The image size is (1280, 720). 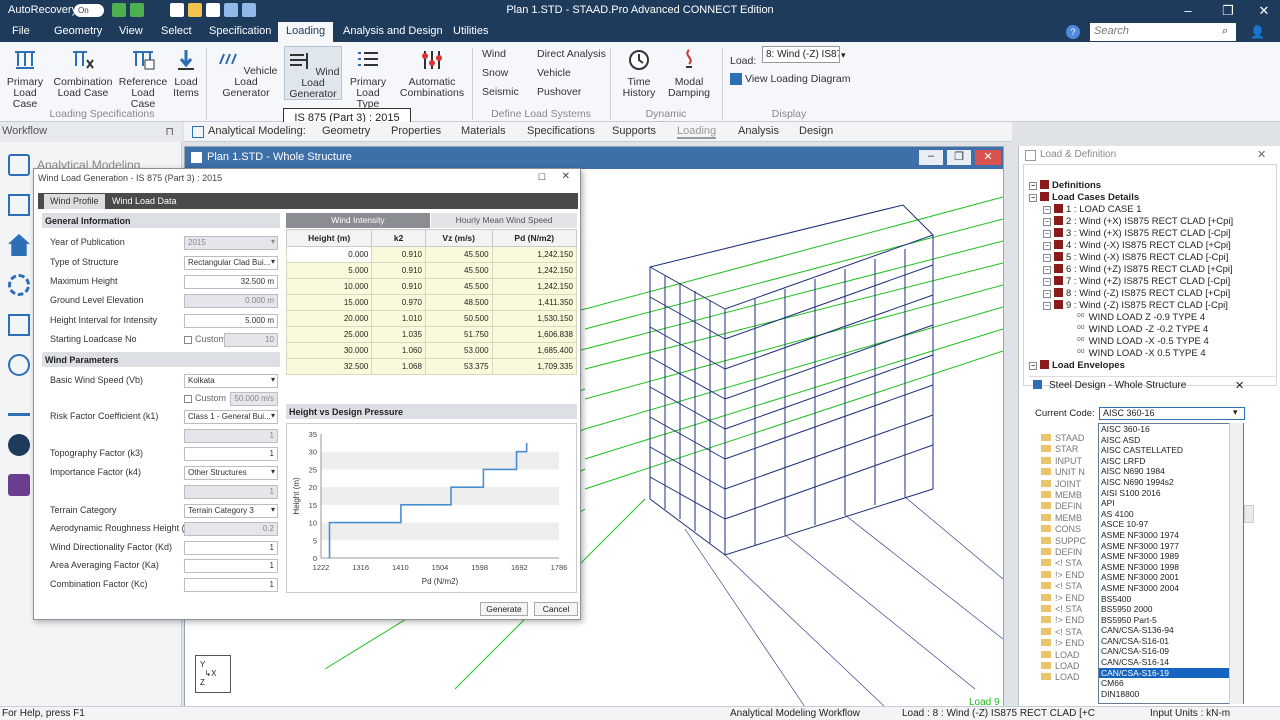 I want to click on code-option: ASCE 10-97, so click(x=1171, y=524).